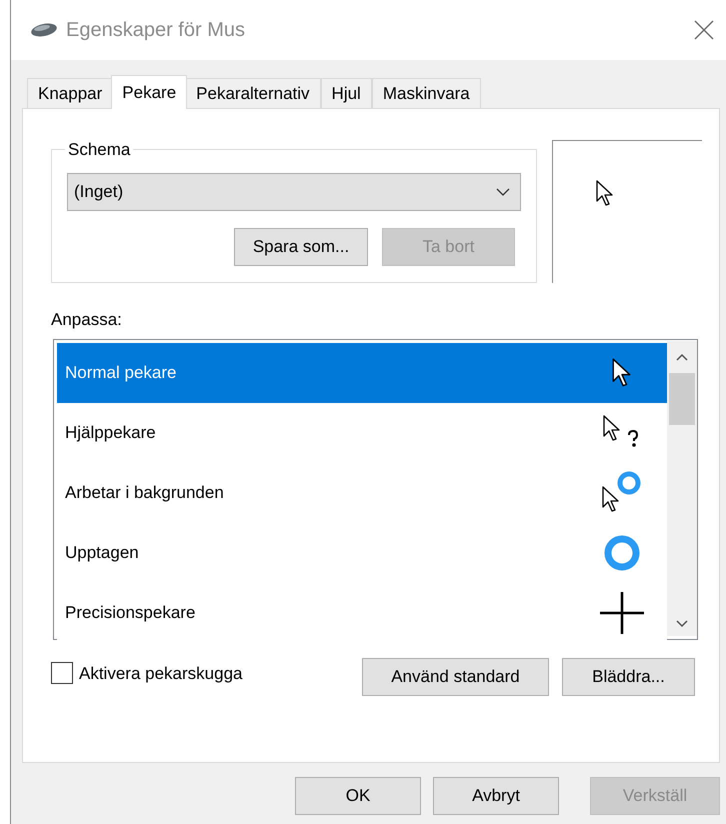 The width and height of the screenshot is (726, 824). What do you see at coordinates (426, 93) in the screenshot?
I see `tab: Maskinvara` at bounding box center [426, 93].